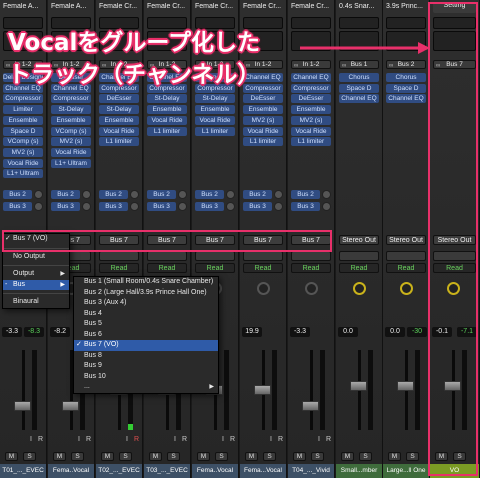  Describe the element at coordinates (146, 303) in the screenshot. I see `bus-menu-item: Bus 3 (Aux 4)` at that location.